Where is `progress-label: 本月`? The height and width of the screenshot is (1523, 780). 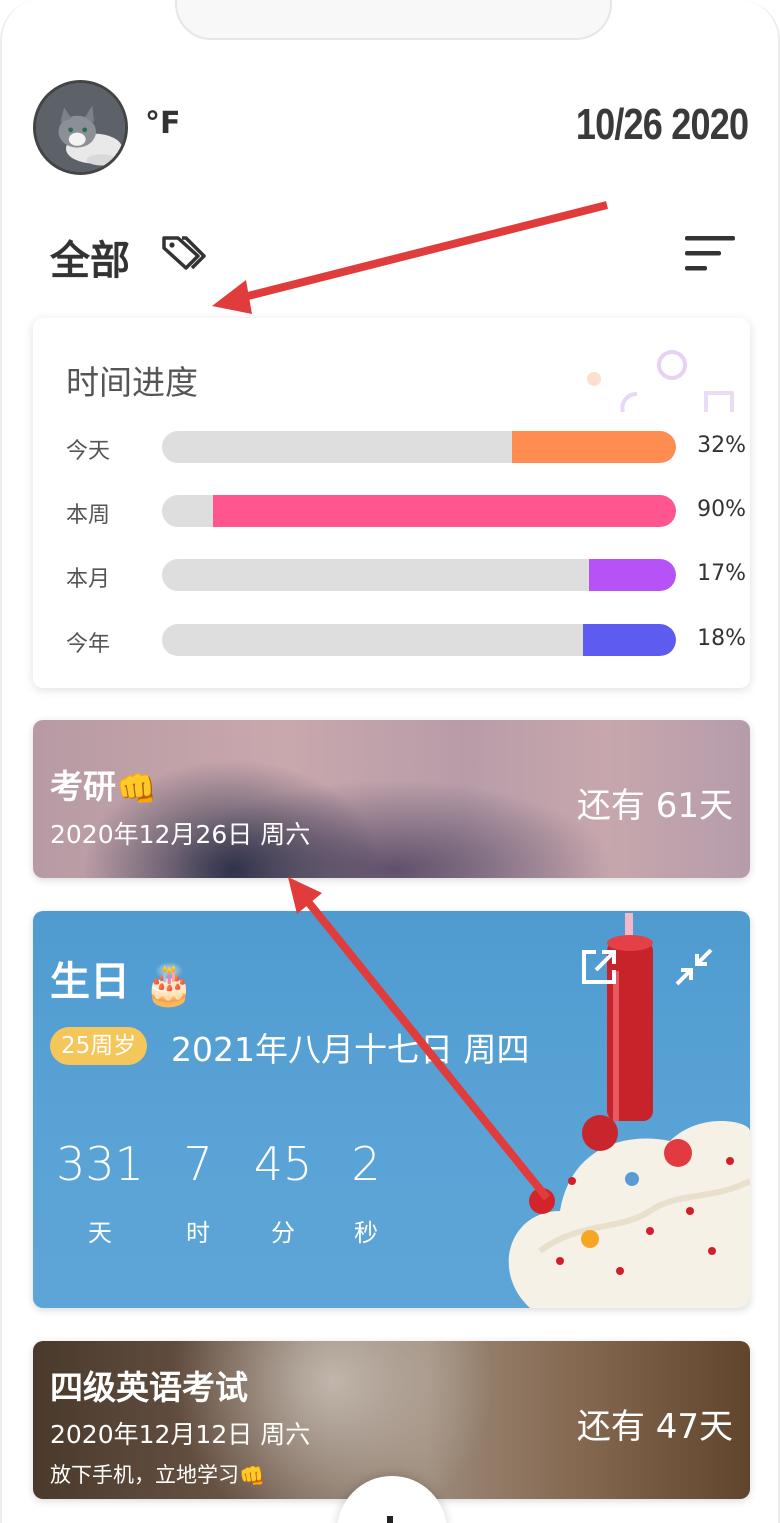 progress-label: 本月 is located at coordinates (88, 579).